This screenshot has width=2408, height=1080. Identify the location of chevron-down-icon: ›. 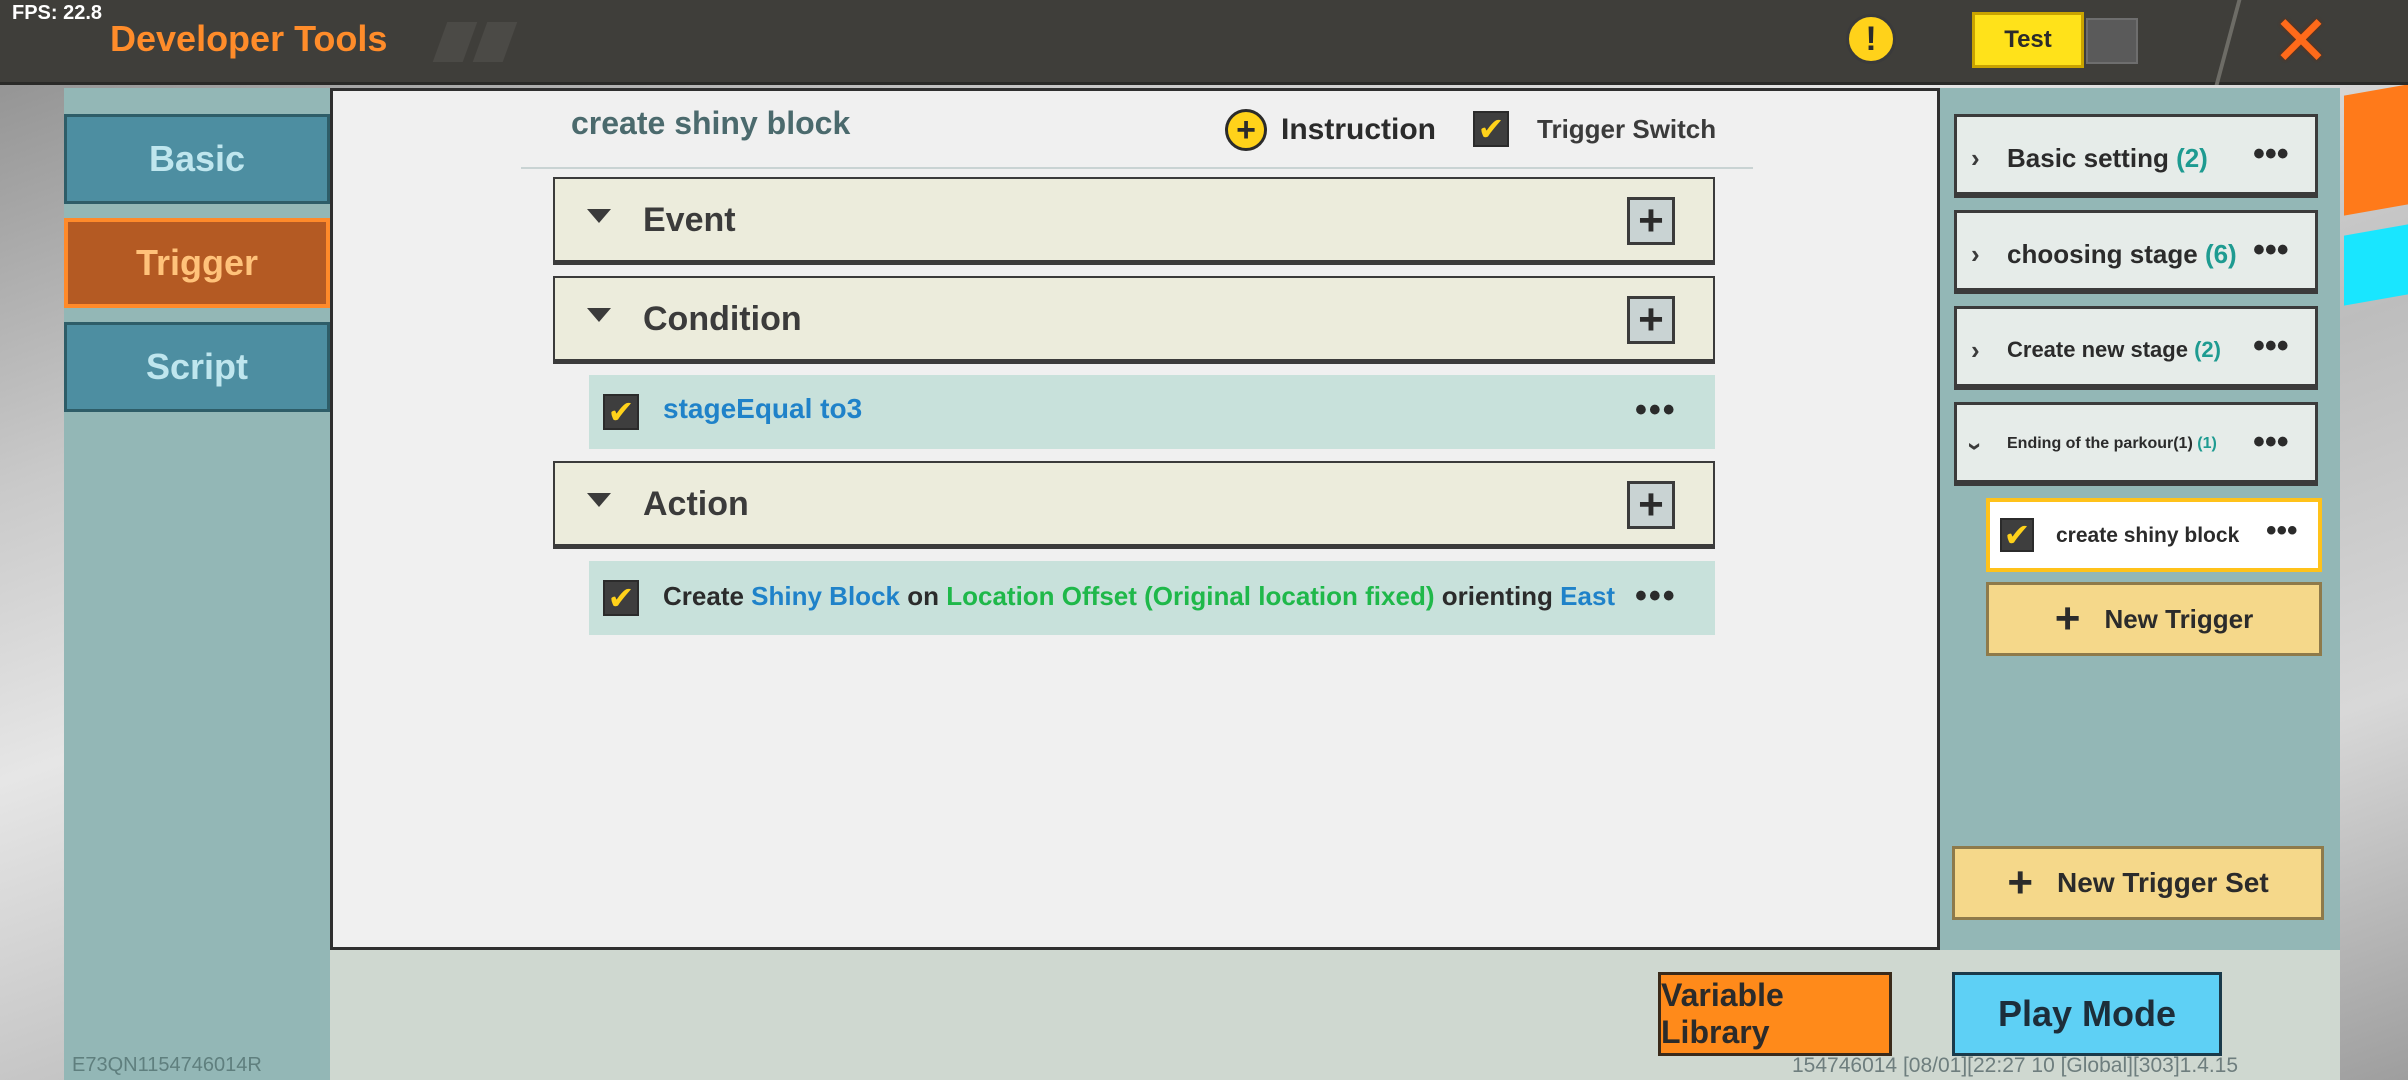
(1975, 446).